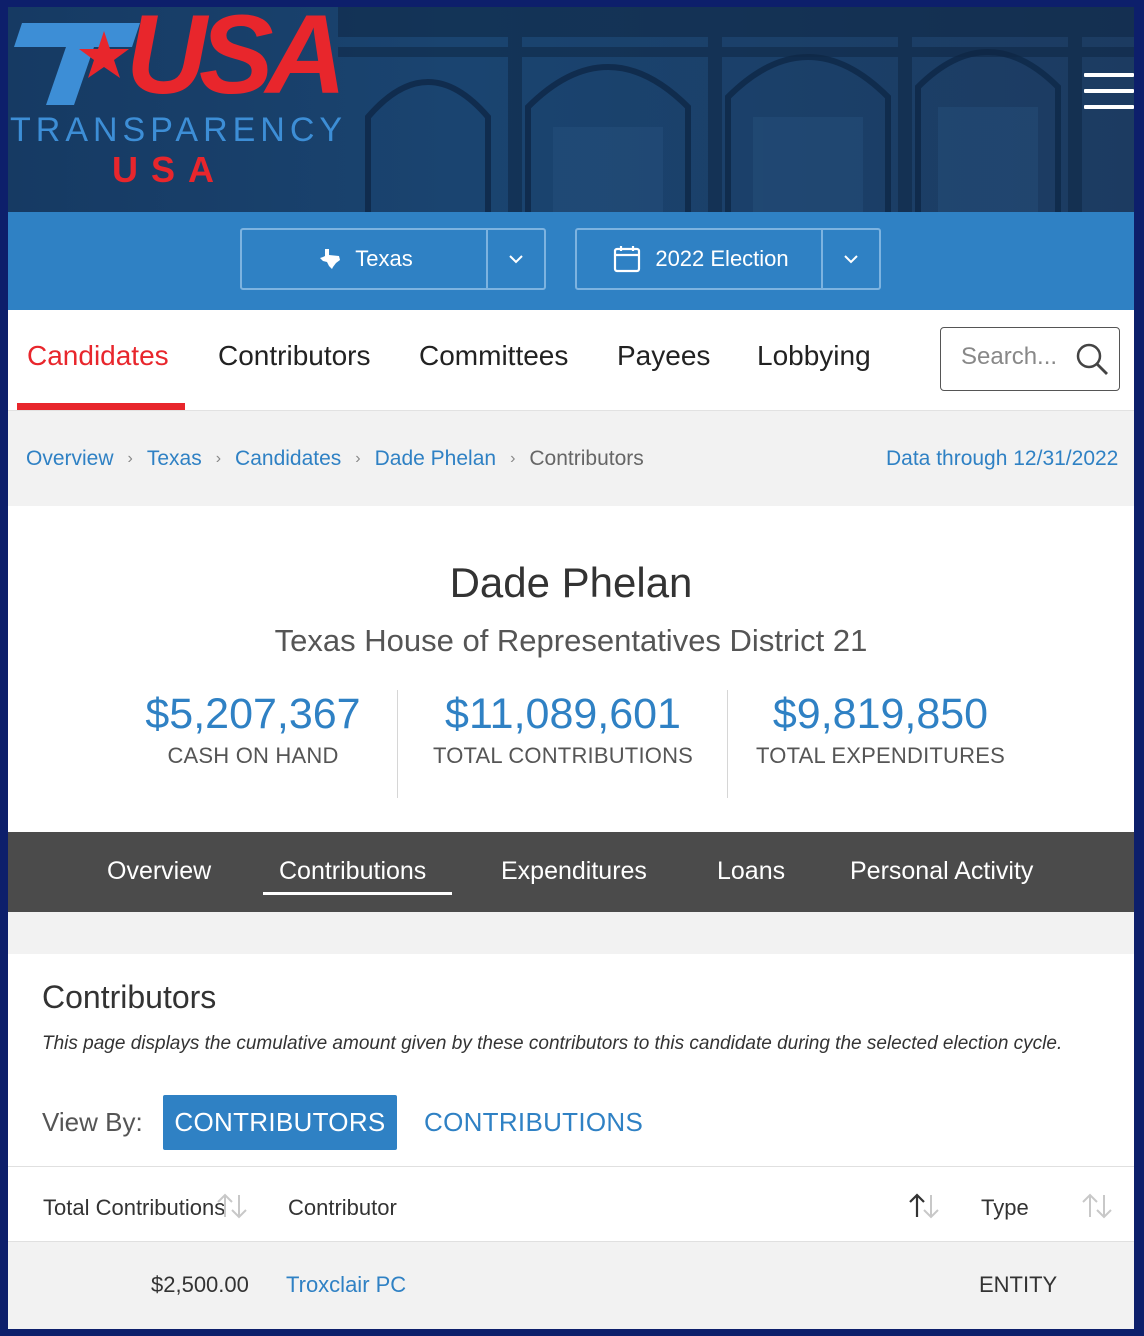  I want to click on search-icon, so click(1092, 359).